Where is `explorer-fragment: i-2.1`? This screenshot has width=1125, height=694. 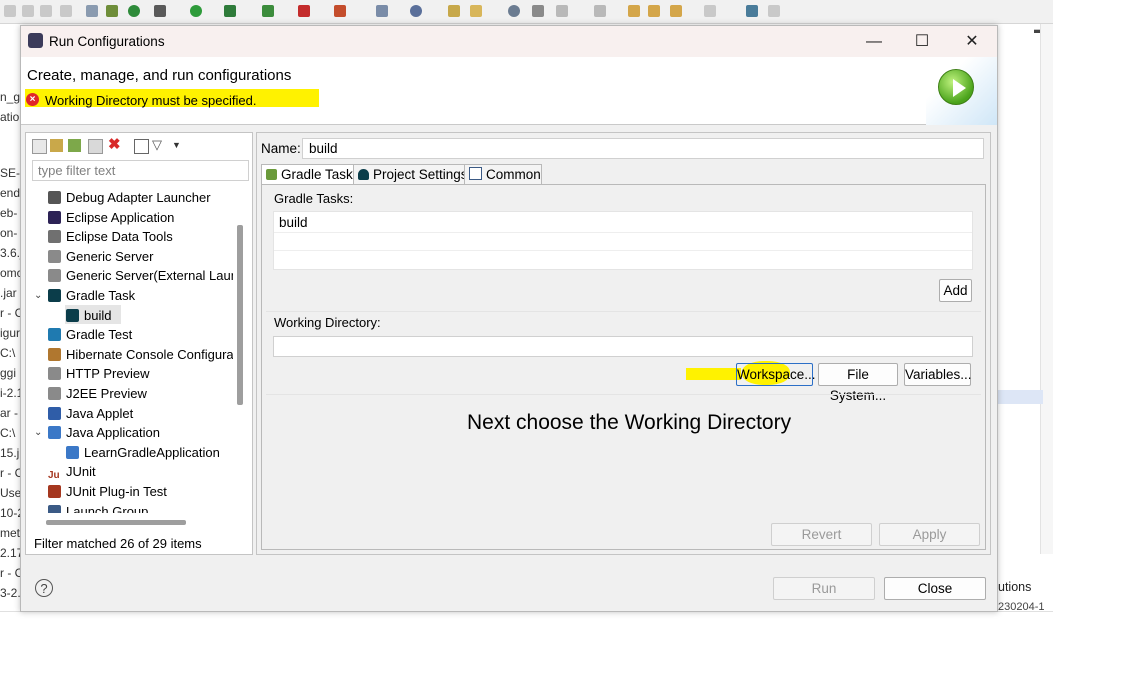
explorer-fragment: i-2.1 is located at coordinates (10, 393).